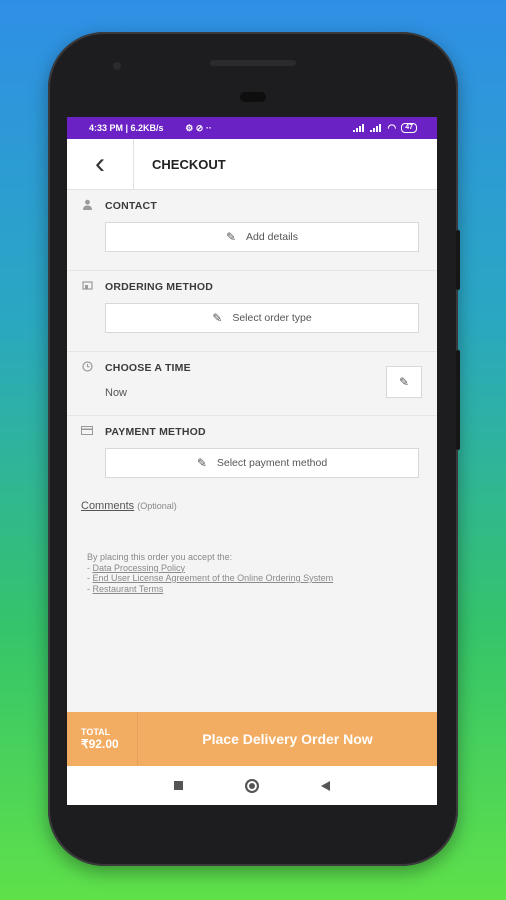 The height and width of the screenshot is (900, 506). I want to click on add-details-button: ✎ Add details, so click(262, 237).